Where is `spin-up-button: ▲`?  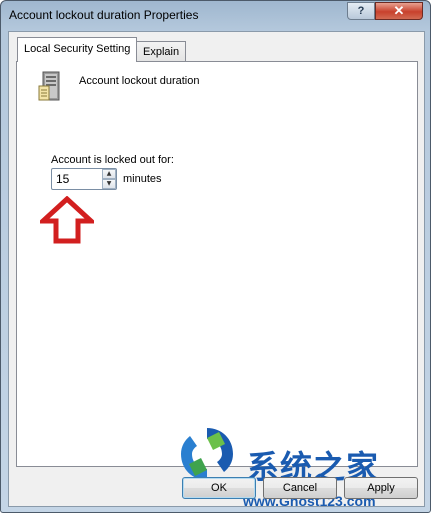
spin-up-button: ▲ is located at coordinates (109, 174).